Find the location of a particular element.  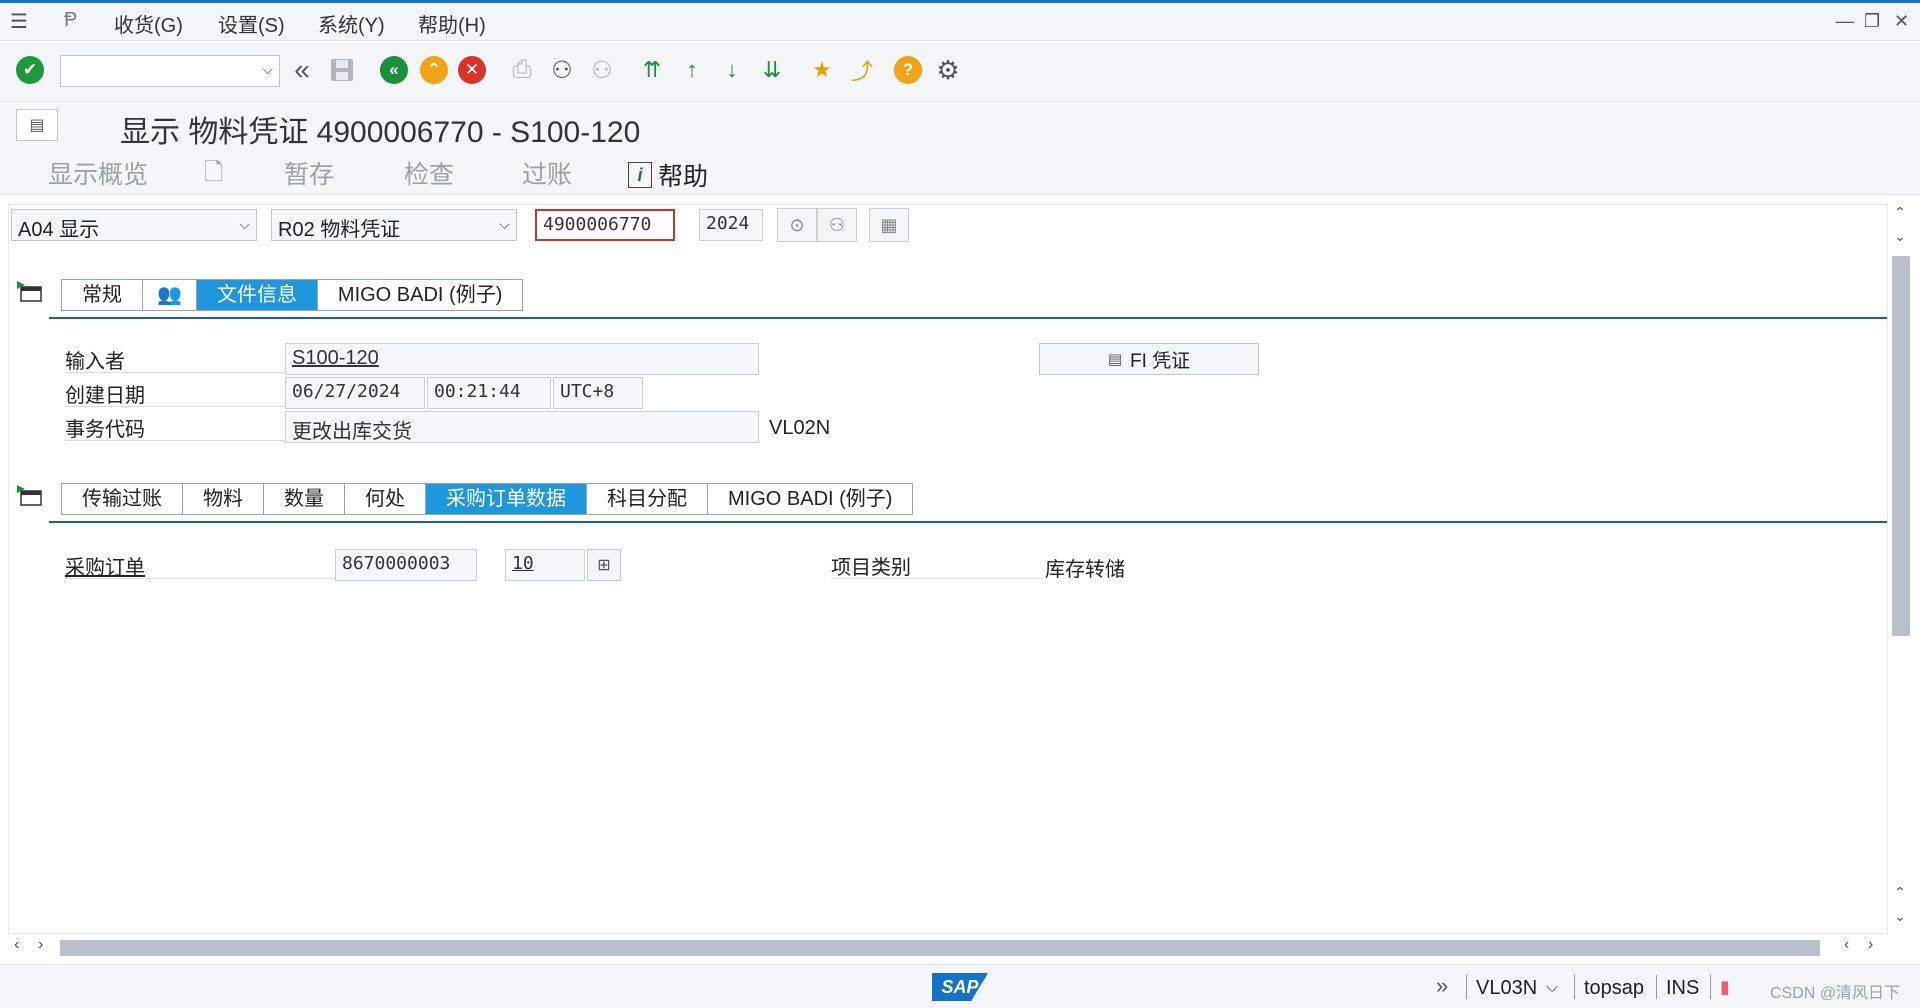

item-tabstrip: 传输过账 物料 数量 何处 采购订单数据 科目分配 MIGO BADI (例子) is located at coordinates (487, 499).